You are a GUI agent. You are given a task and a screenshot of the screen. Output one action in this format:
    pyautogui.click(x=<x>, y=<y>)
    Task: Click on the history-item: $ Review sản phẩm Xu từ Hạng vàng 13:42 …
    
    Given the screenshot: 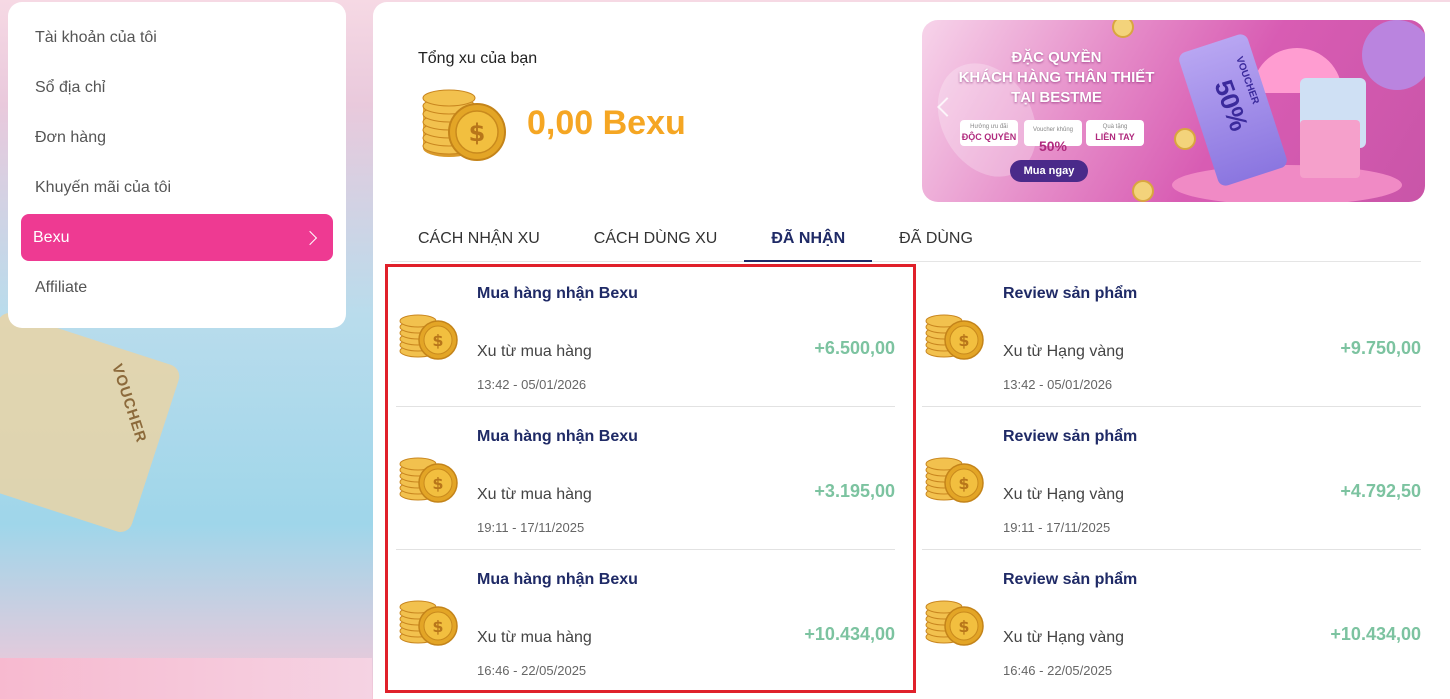 What is the action you would take?
    pyautogui.click(x=1171, y=335)
    